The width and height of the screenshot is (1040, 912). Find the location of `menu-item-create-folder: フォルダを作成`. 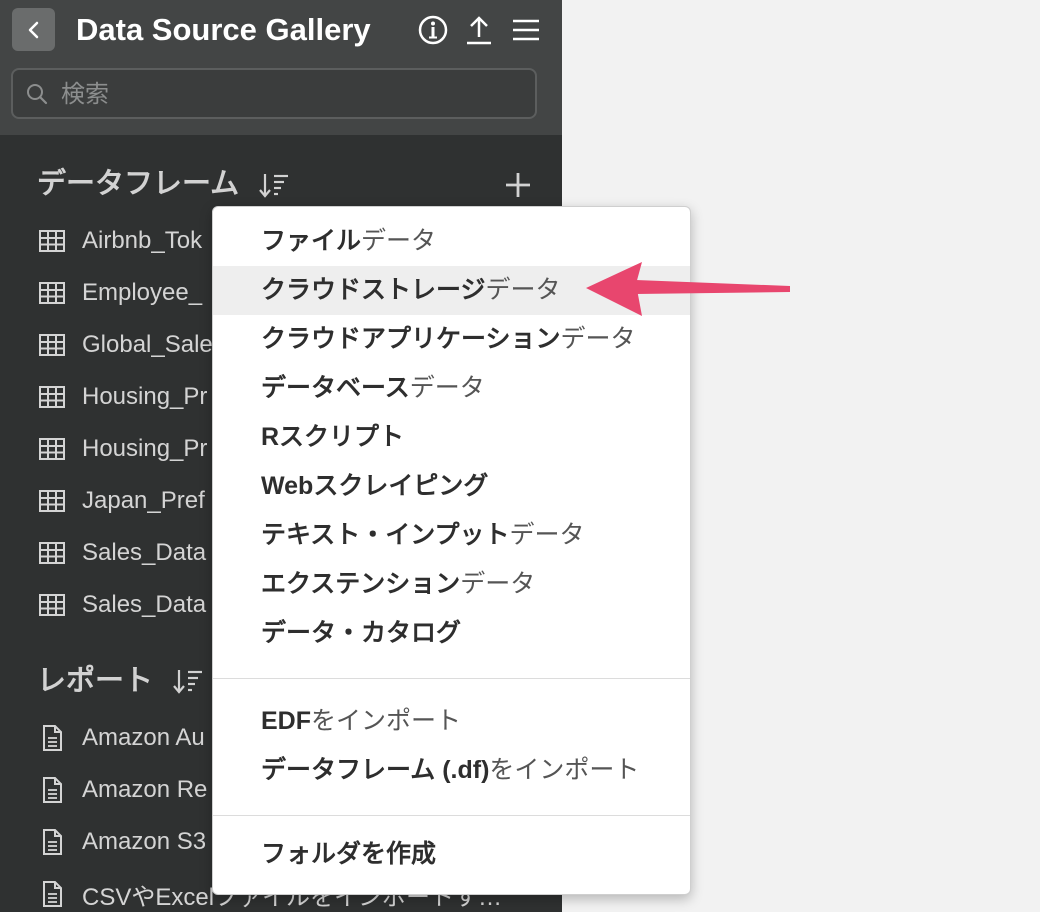

menu-item-create-folder: フォルダを作成 is located at coordinates (451, 854).